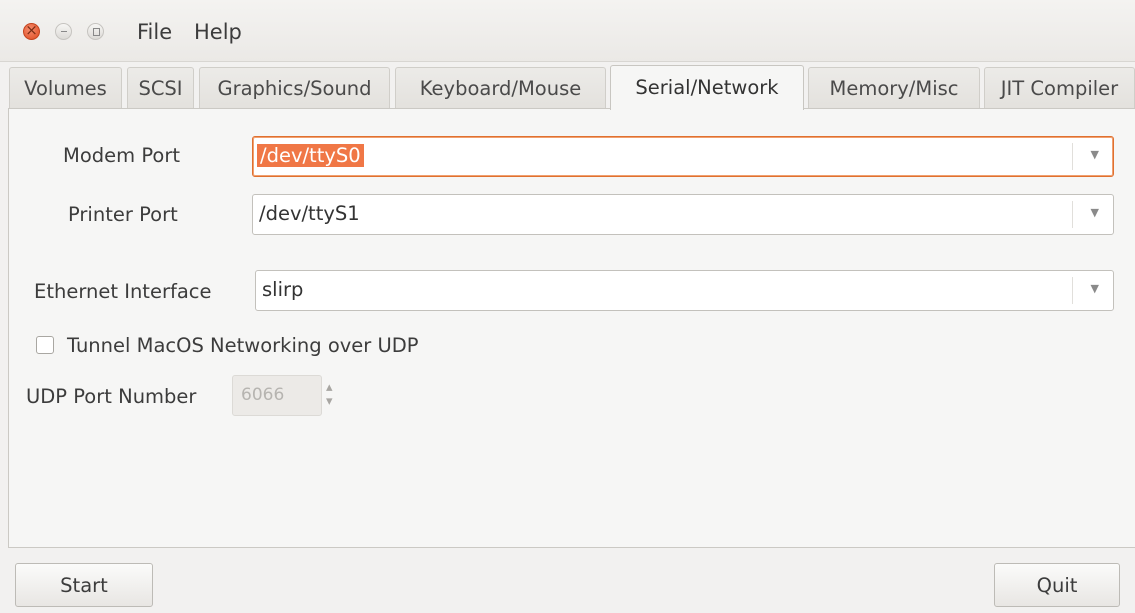 This screenshot has width=1135, height=613. Describe the element at coordinates (567, 31) in the screenshot. I see `title-bar: File Help` at that location.